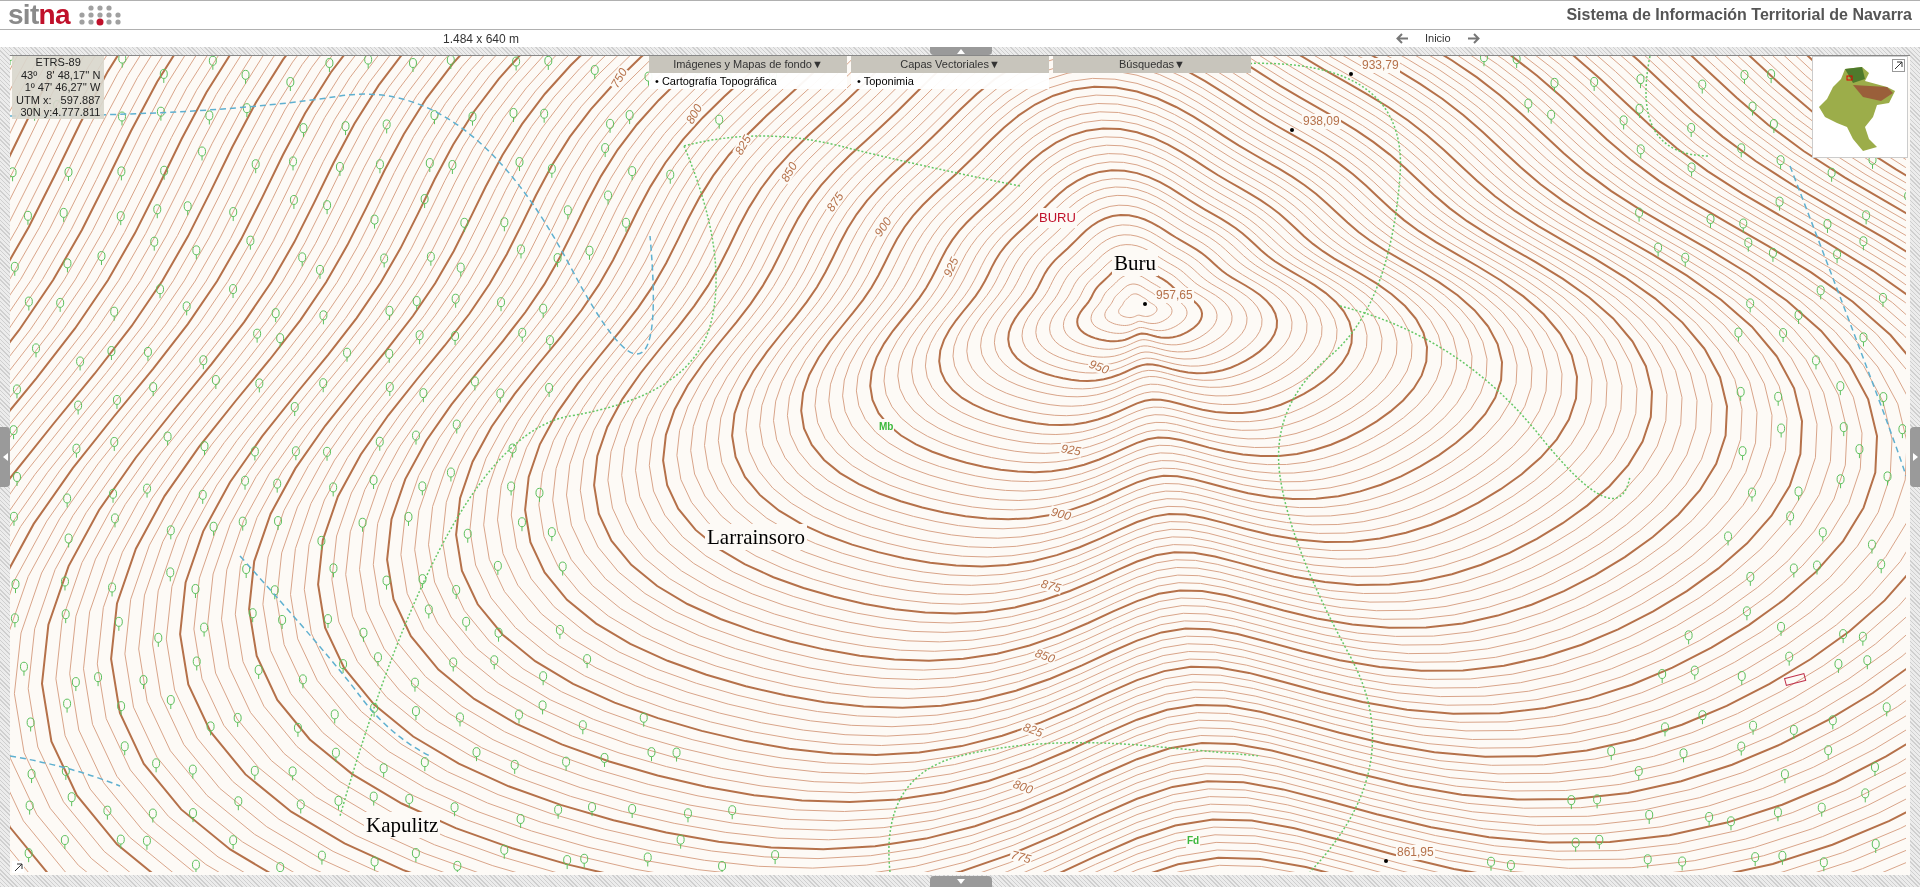  I want to click on contour-elevation-label: 750, so click(619, 78).